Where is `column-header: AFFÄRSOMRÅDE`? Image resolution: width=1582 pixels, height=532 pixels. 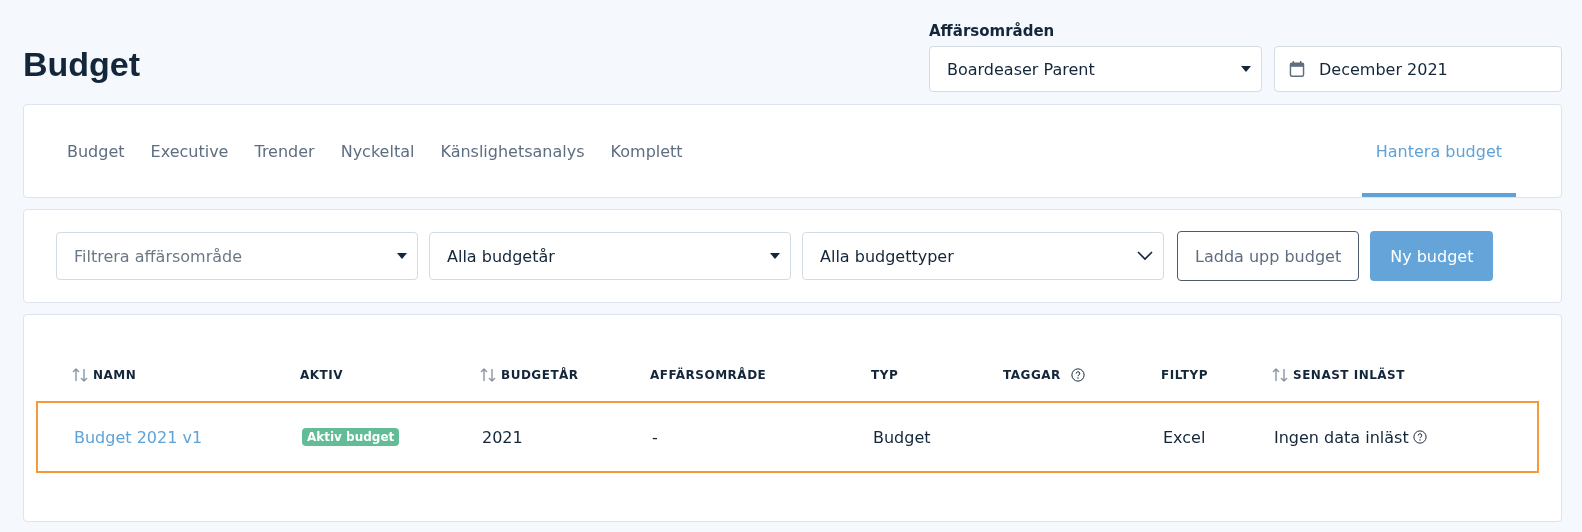
column-header: AFFÄRSOMRÅDE is located at coordinates (708, 375).